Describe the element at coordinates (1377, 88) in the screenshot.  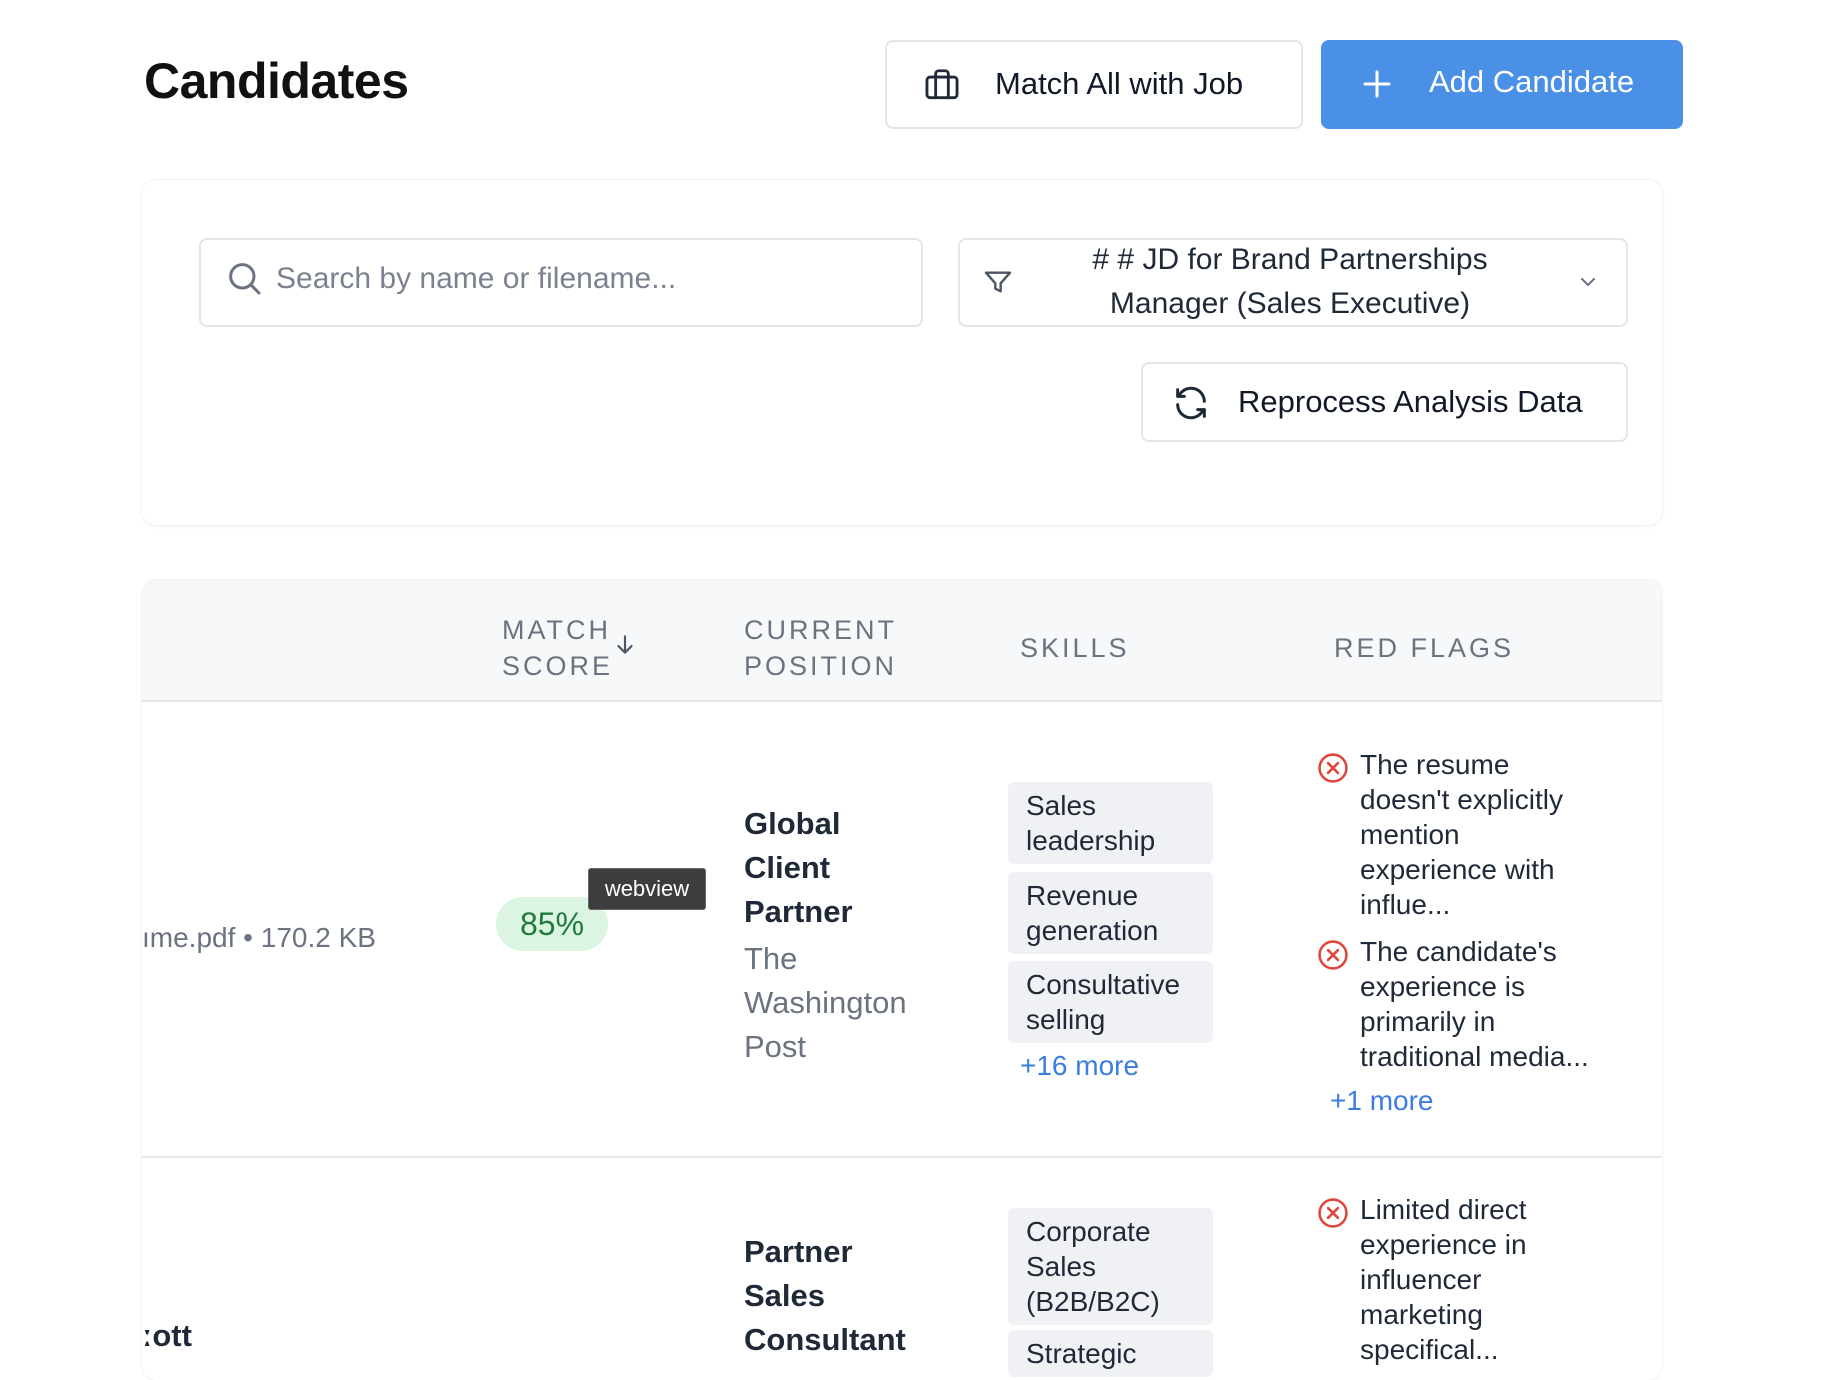
I see `plus-icon` at that location.